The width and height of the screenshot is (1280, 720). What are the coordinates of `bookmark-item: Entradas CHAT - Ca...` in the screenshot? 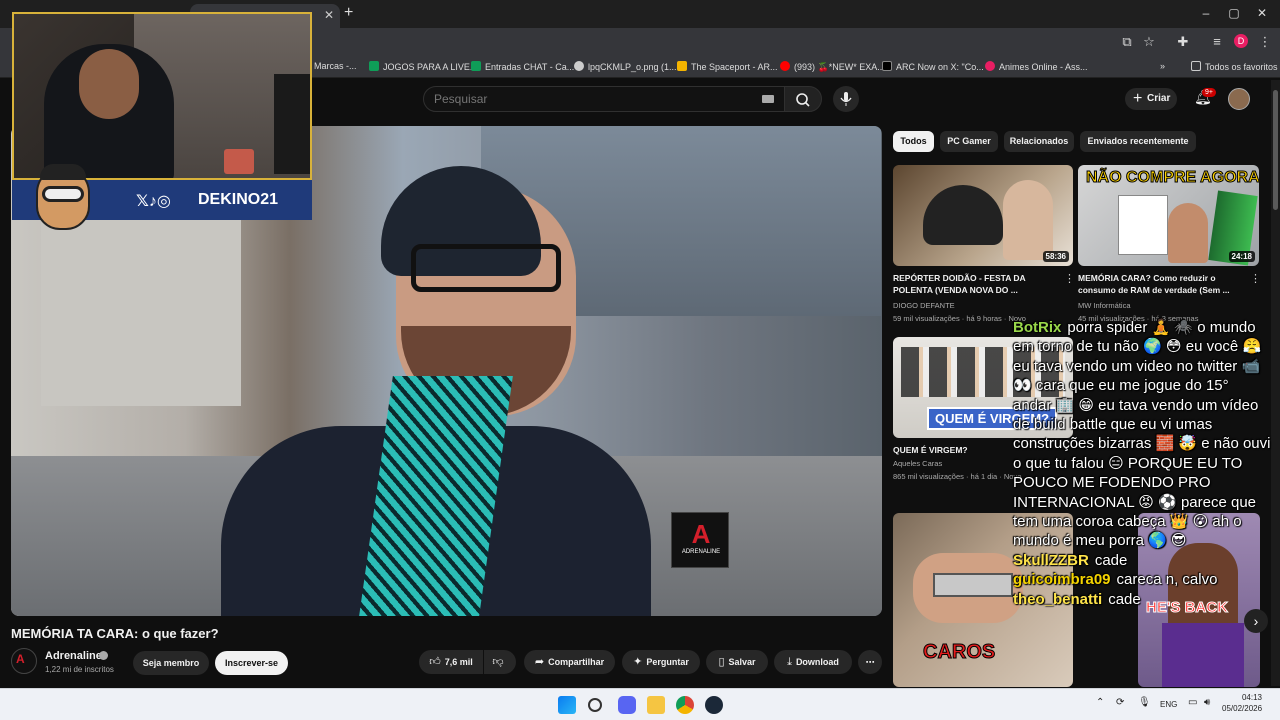 It's located at (522, 66).